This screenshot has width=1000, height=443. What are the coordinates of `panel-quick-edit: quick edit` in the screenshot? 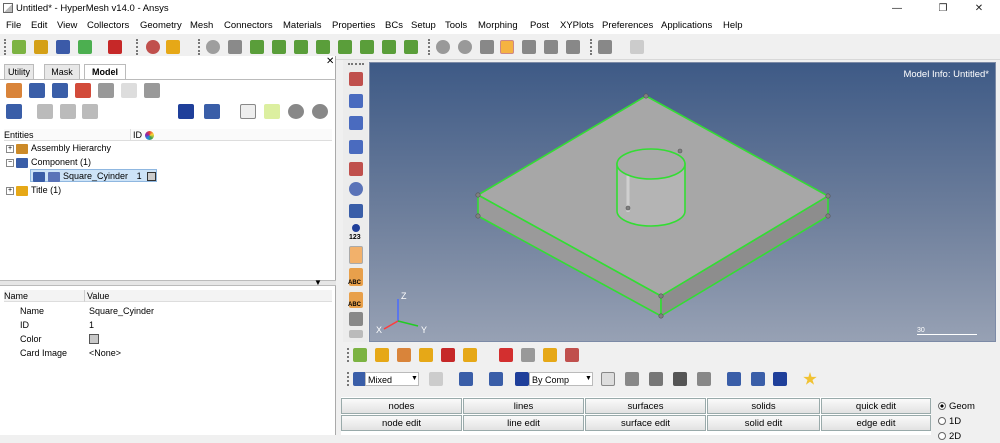 It's located at (876, 406).